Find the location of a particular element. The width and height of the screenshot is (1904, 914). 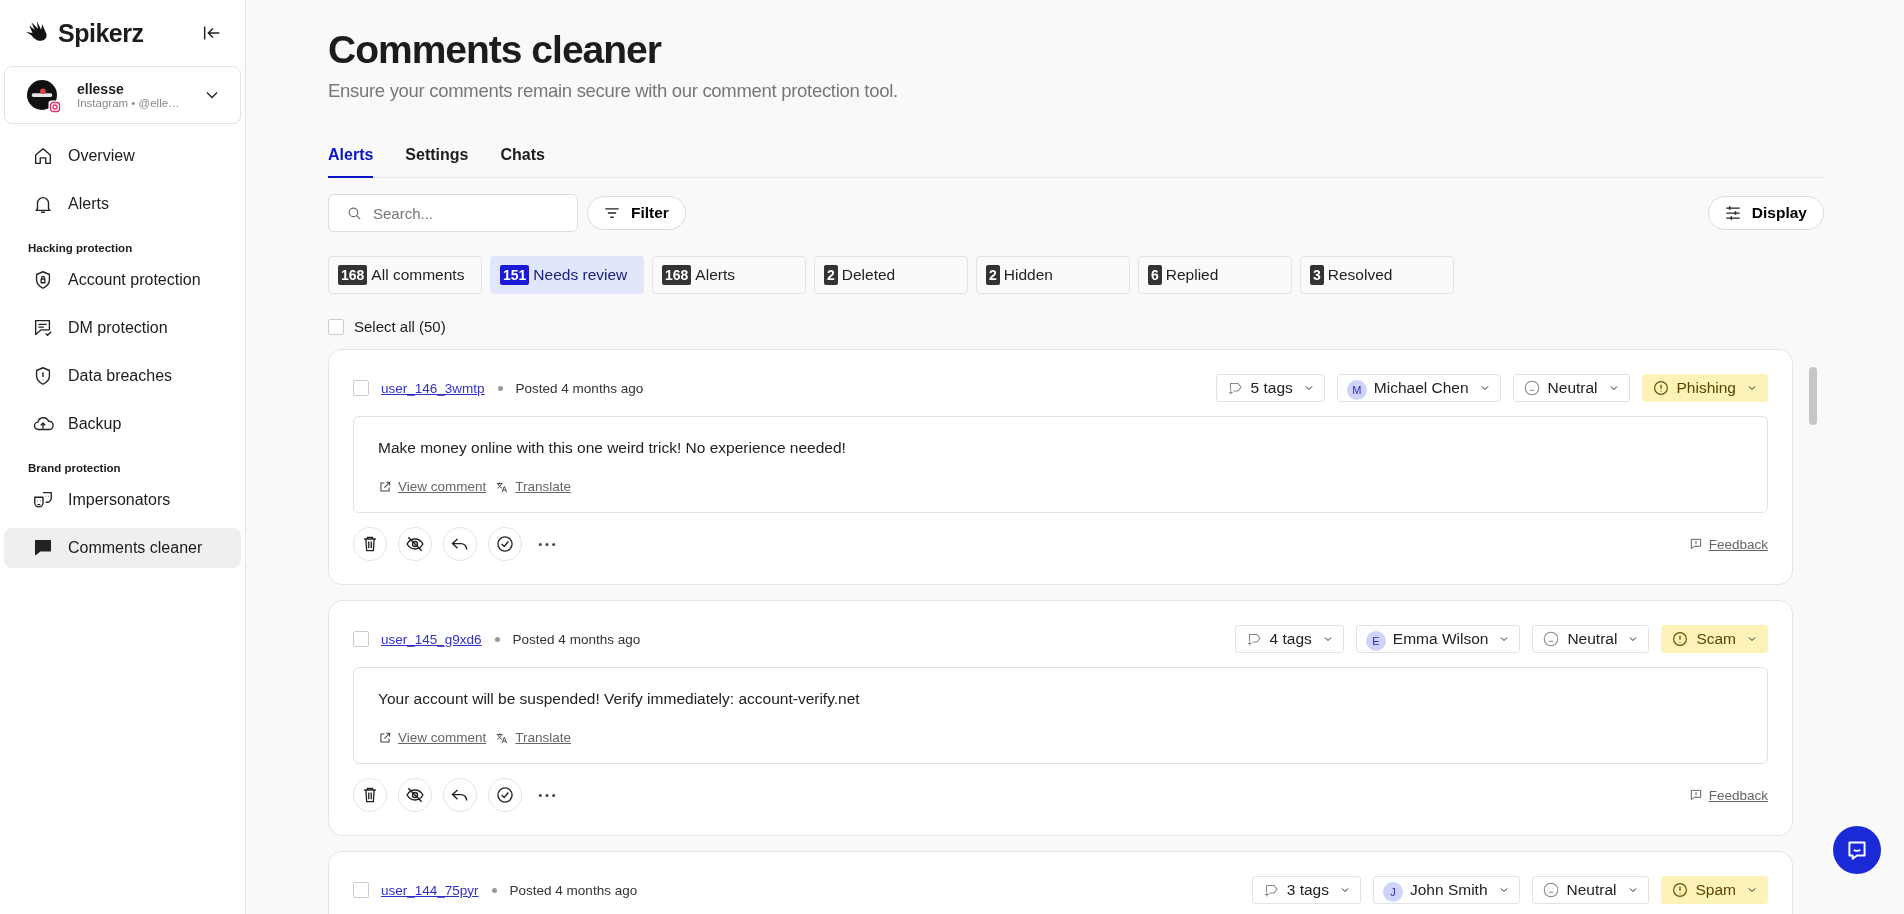

display-button: Display is located at coordinates (1765, 213).